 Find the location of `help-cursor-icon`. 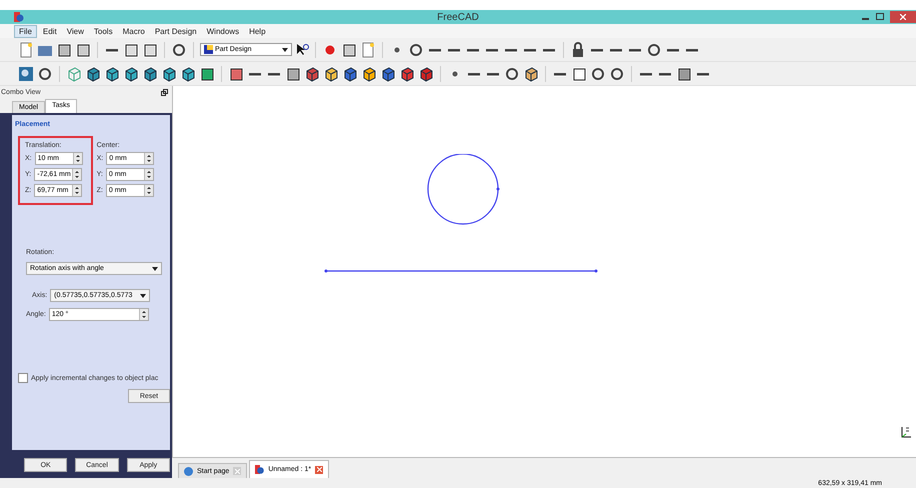

help-cursor-icon is located at coordinates (302, 49).